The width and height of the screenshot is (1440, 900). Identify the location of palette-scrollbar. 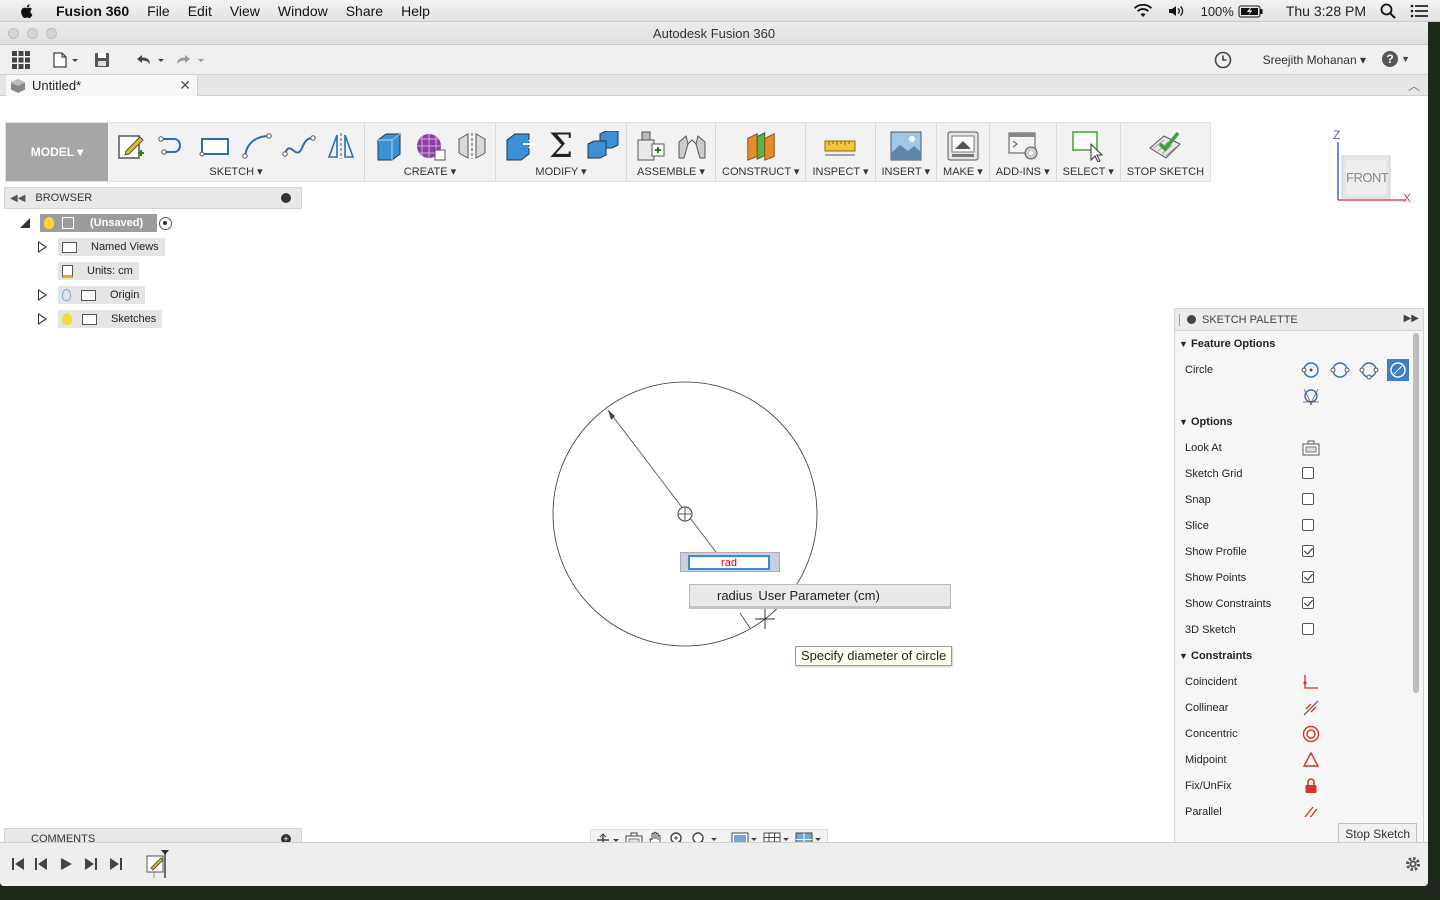
(1416, 513).